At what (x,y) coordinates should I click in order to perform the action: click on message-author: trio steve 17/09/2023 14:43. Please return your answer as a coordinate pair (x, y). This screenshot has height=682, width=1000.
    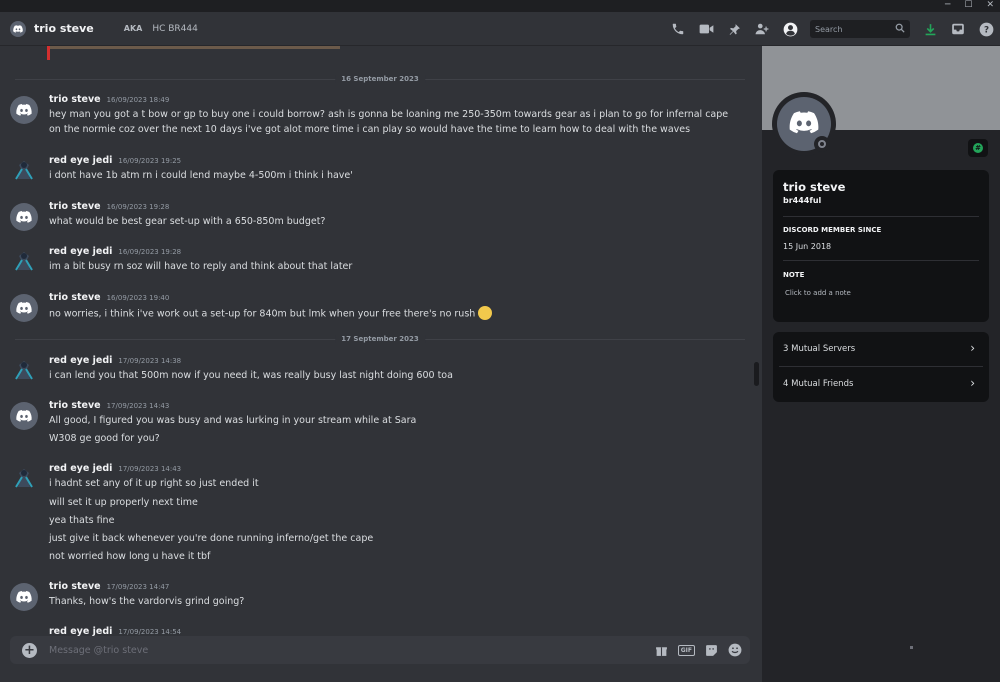
    Looking at the image, I should click on (109, 405).